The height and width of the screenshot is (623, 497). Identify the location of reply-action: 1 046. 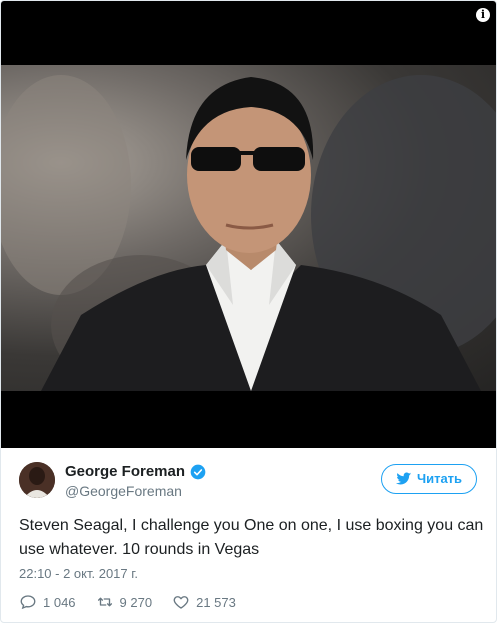
(47, 602).